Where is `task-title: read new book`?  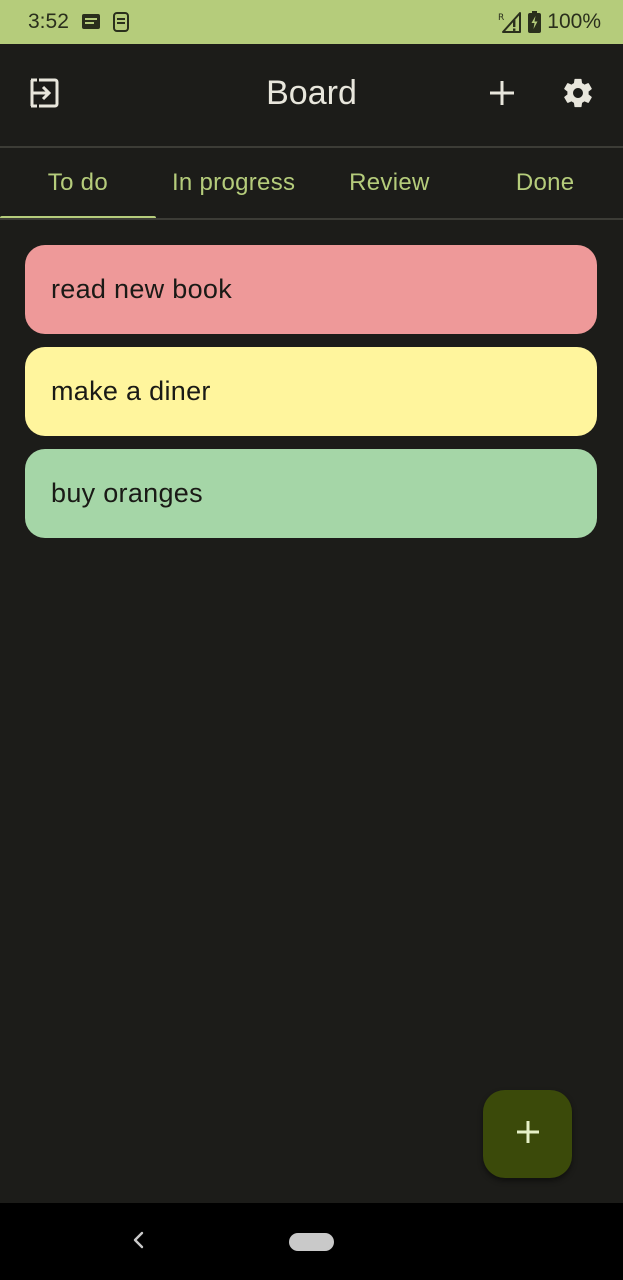 task-title: read new book is located at coordinates (142, 289).